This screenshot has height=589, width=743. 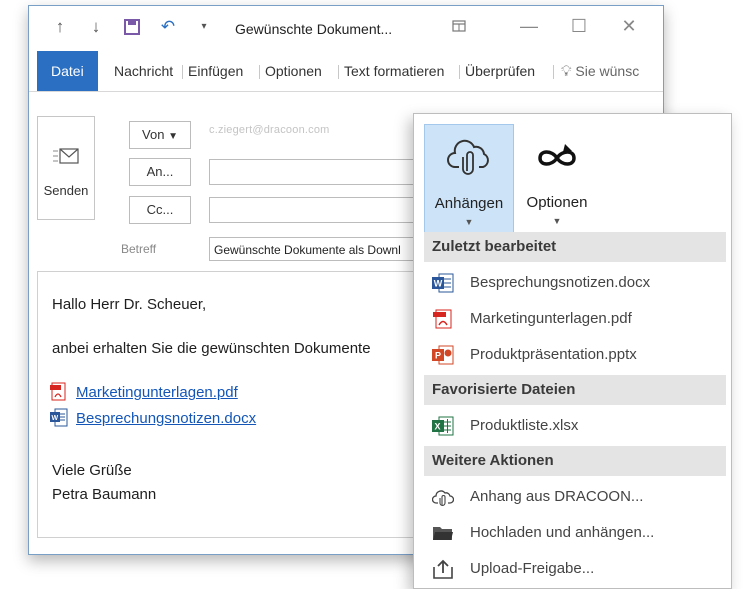 What do you see at coordinates (60, 27) in the screenshot?
I see `up-arrow-icon: ↑` at bounding box center [60, 27].